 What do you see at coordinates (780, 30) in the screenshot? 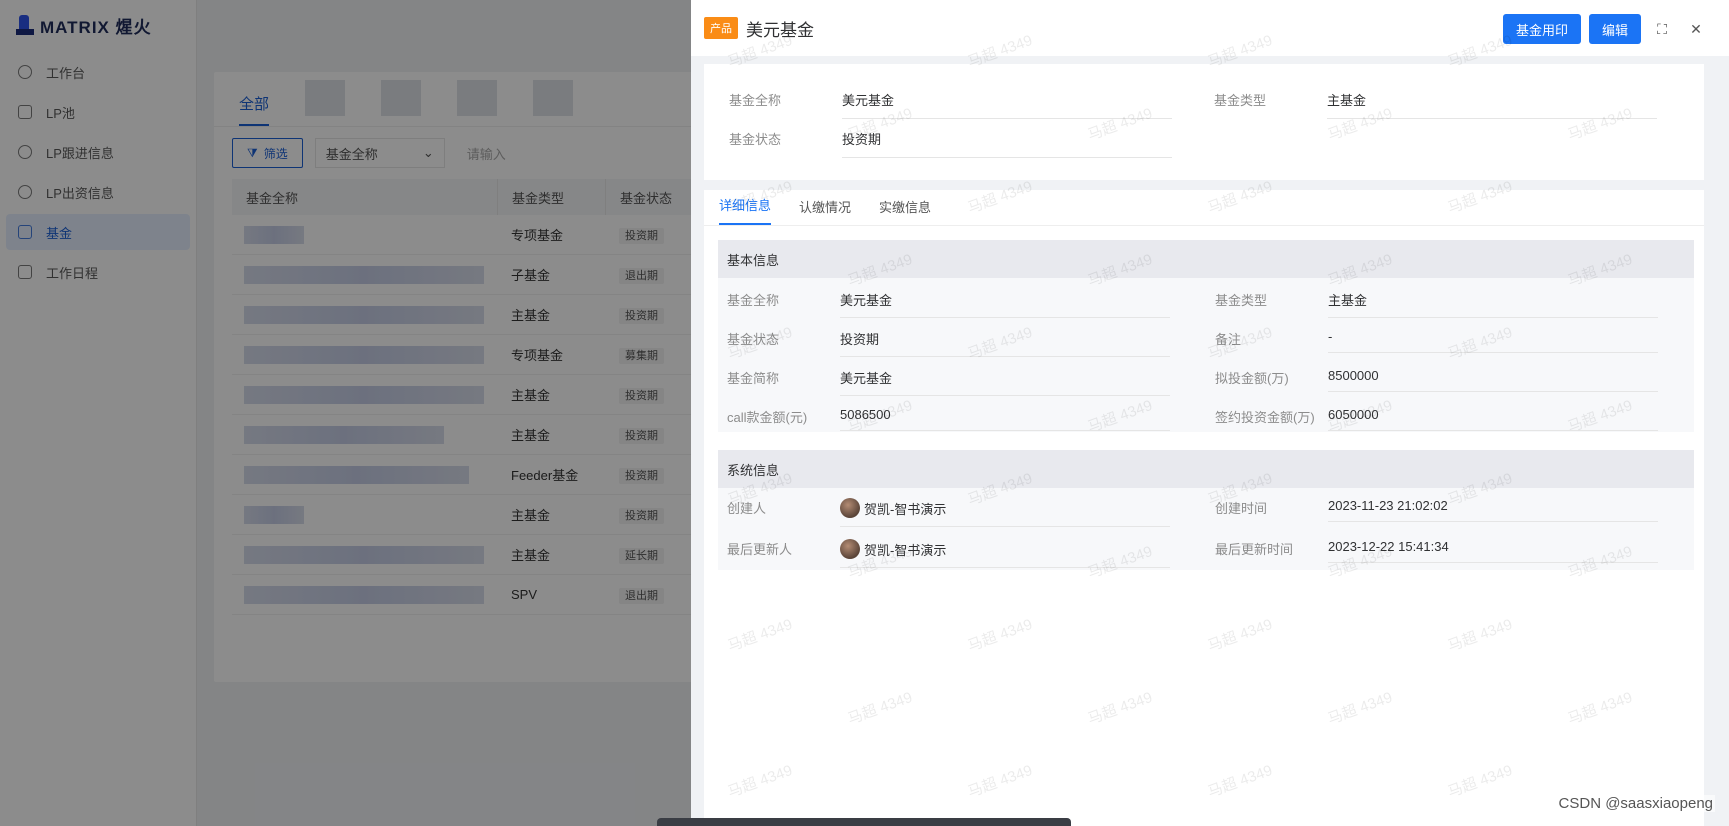
I see `drawer-title: 美元基金` at bounding box center [780, 30].